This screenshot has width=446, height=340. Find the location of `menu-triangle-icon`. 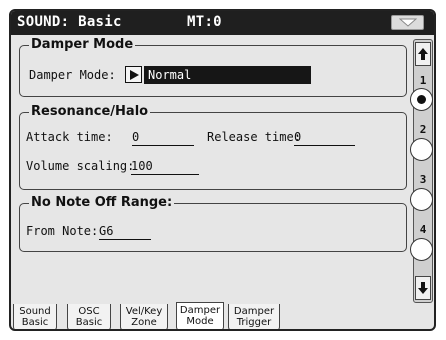

menu-triangle-icon is located at coordinates (408, 22).